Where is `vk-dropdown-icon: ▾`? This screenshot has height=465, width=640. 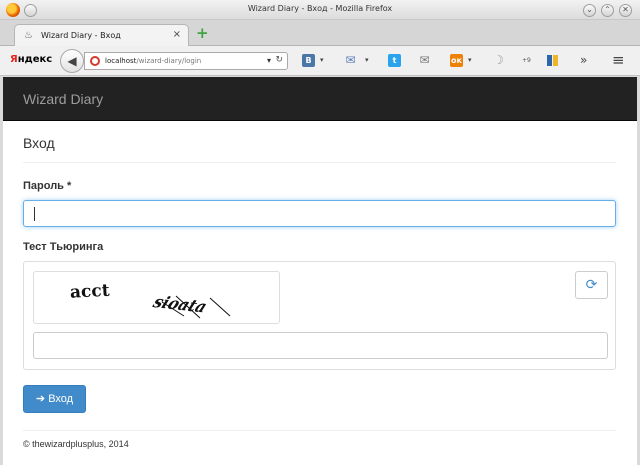
vk-dropdown-icon: ▾ is located at coordinates (322, 60).